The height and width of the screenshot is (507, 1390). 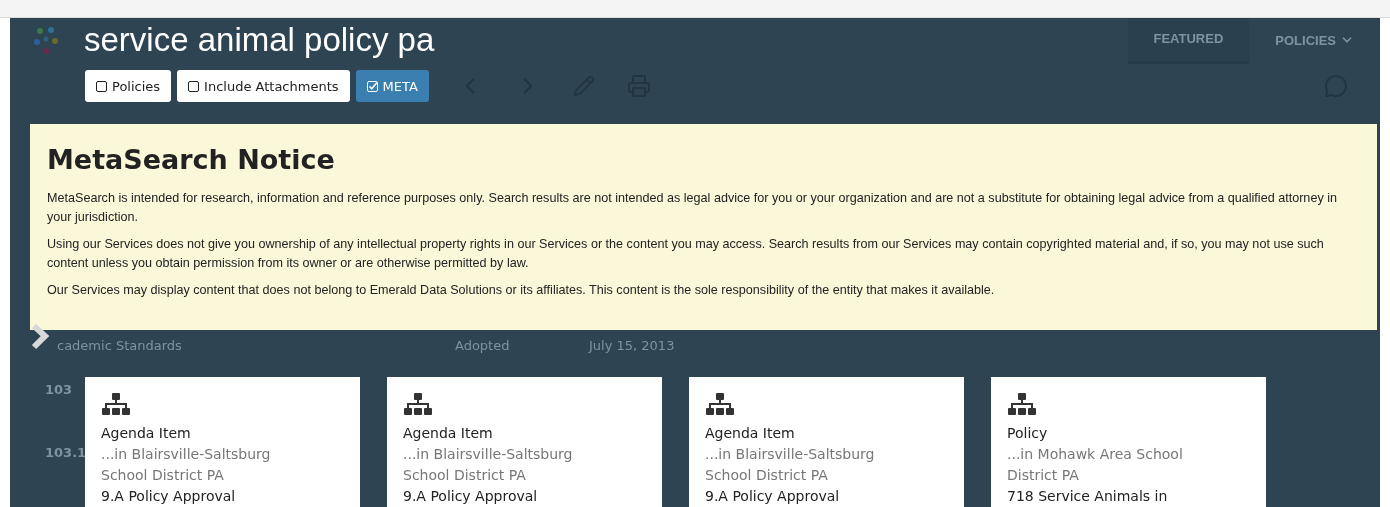 What do you see at coordinates (692, 208) in the screenshot?
I see `notice-paragraph: MetaSearch is intended for research, information and reference purposes only. Search results are not intended as legal advice for you or your organization and are not a substitute for obtaining legal advice from a qualified attorney in your jurisdiction.` at bounding box center [692, 208].